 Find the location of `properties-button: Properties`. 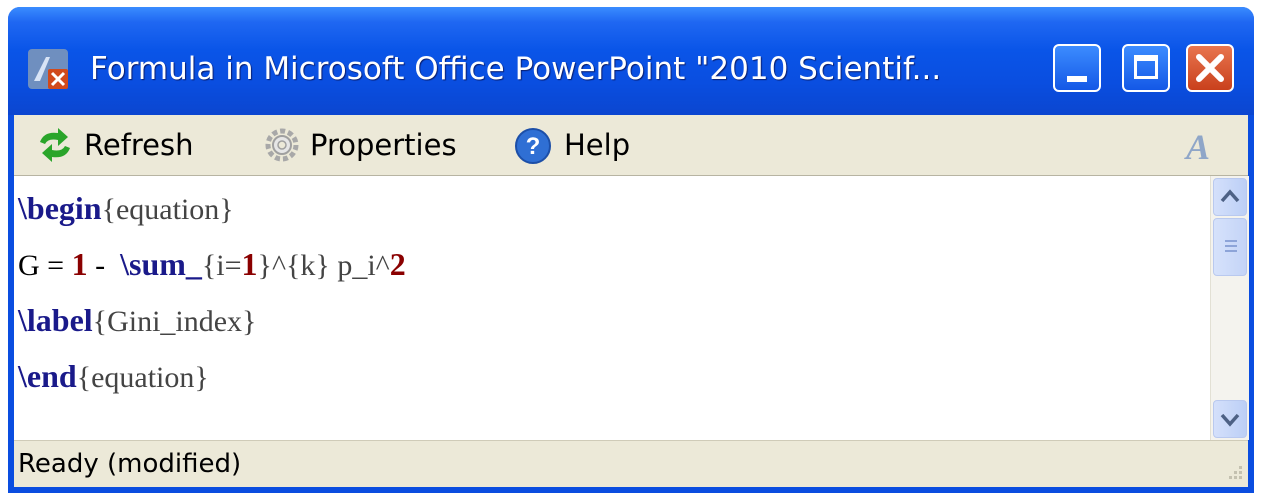

properties-button: Properties is located at coordinates (379, 145).